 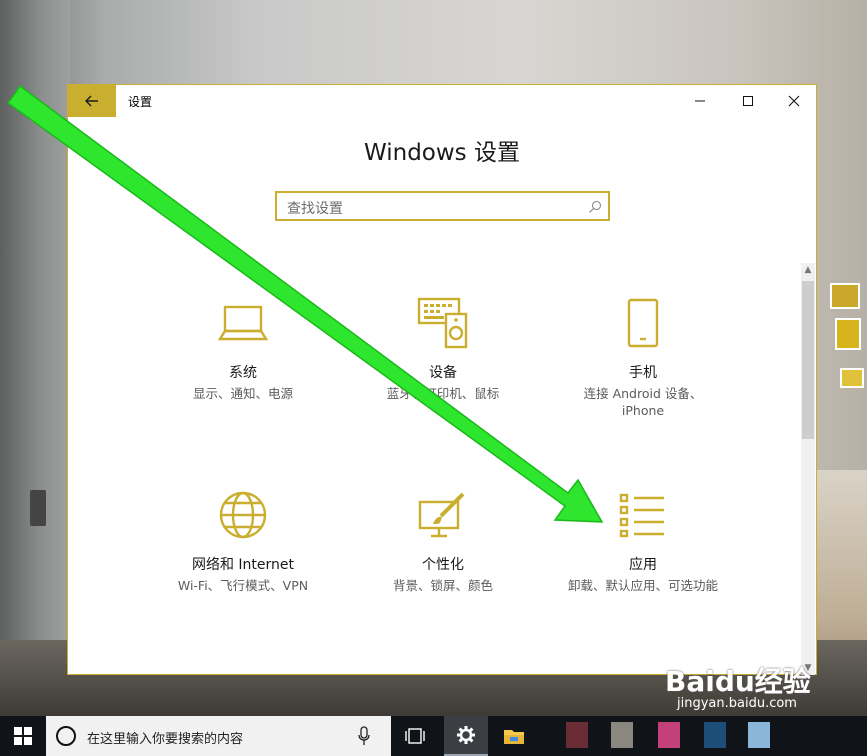 I want to click on task-view-button, so click(x=415, y=736).